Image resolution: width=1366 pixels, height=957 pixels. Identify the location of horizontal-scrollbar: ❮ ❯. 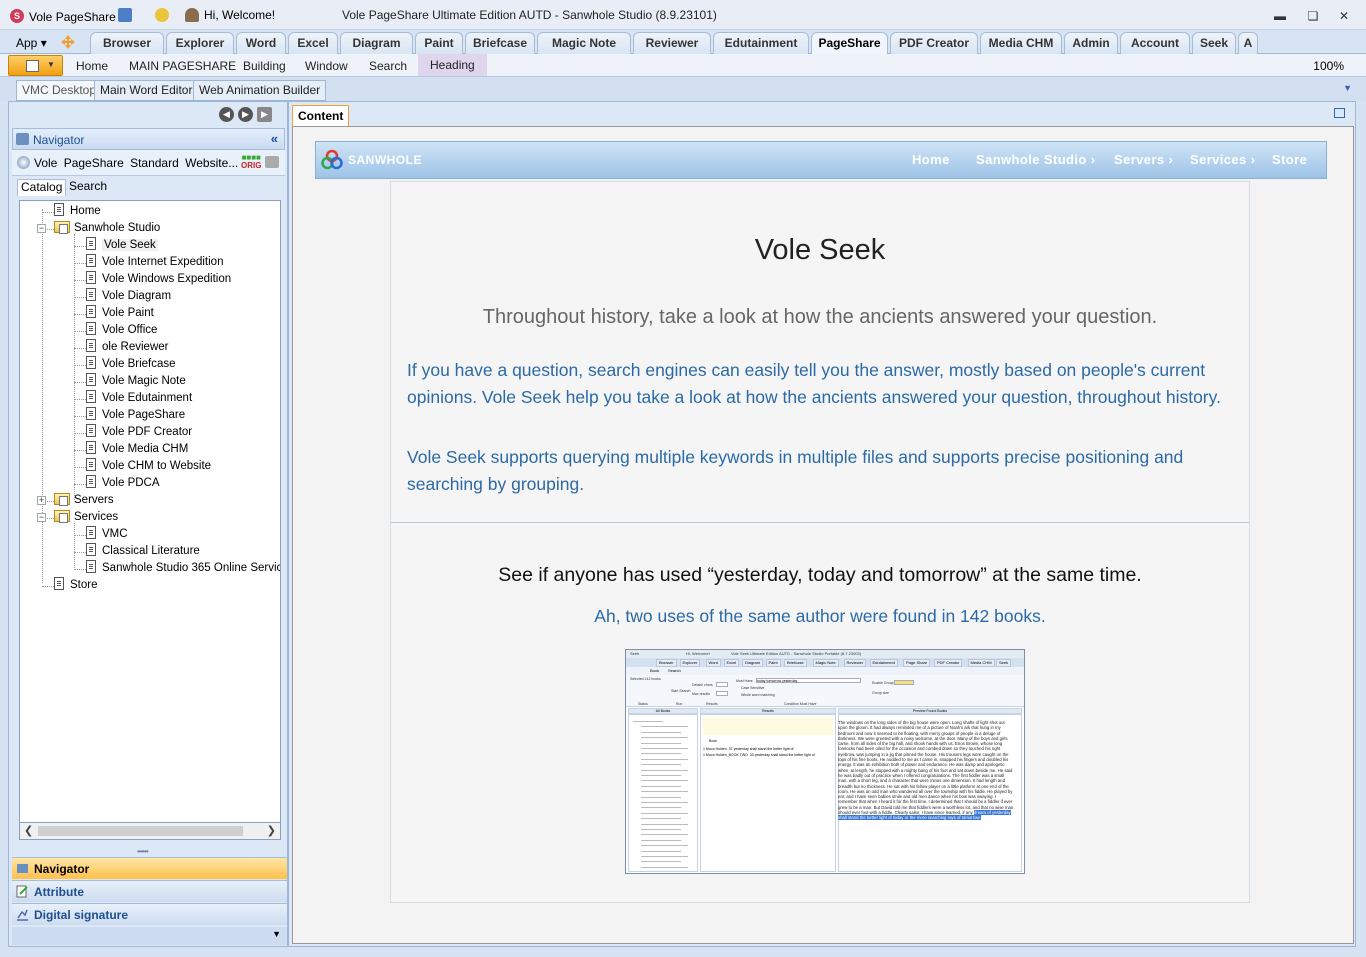
(150, 831).